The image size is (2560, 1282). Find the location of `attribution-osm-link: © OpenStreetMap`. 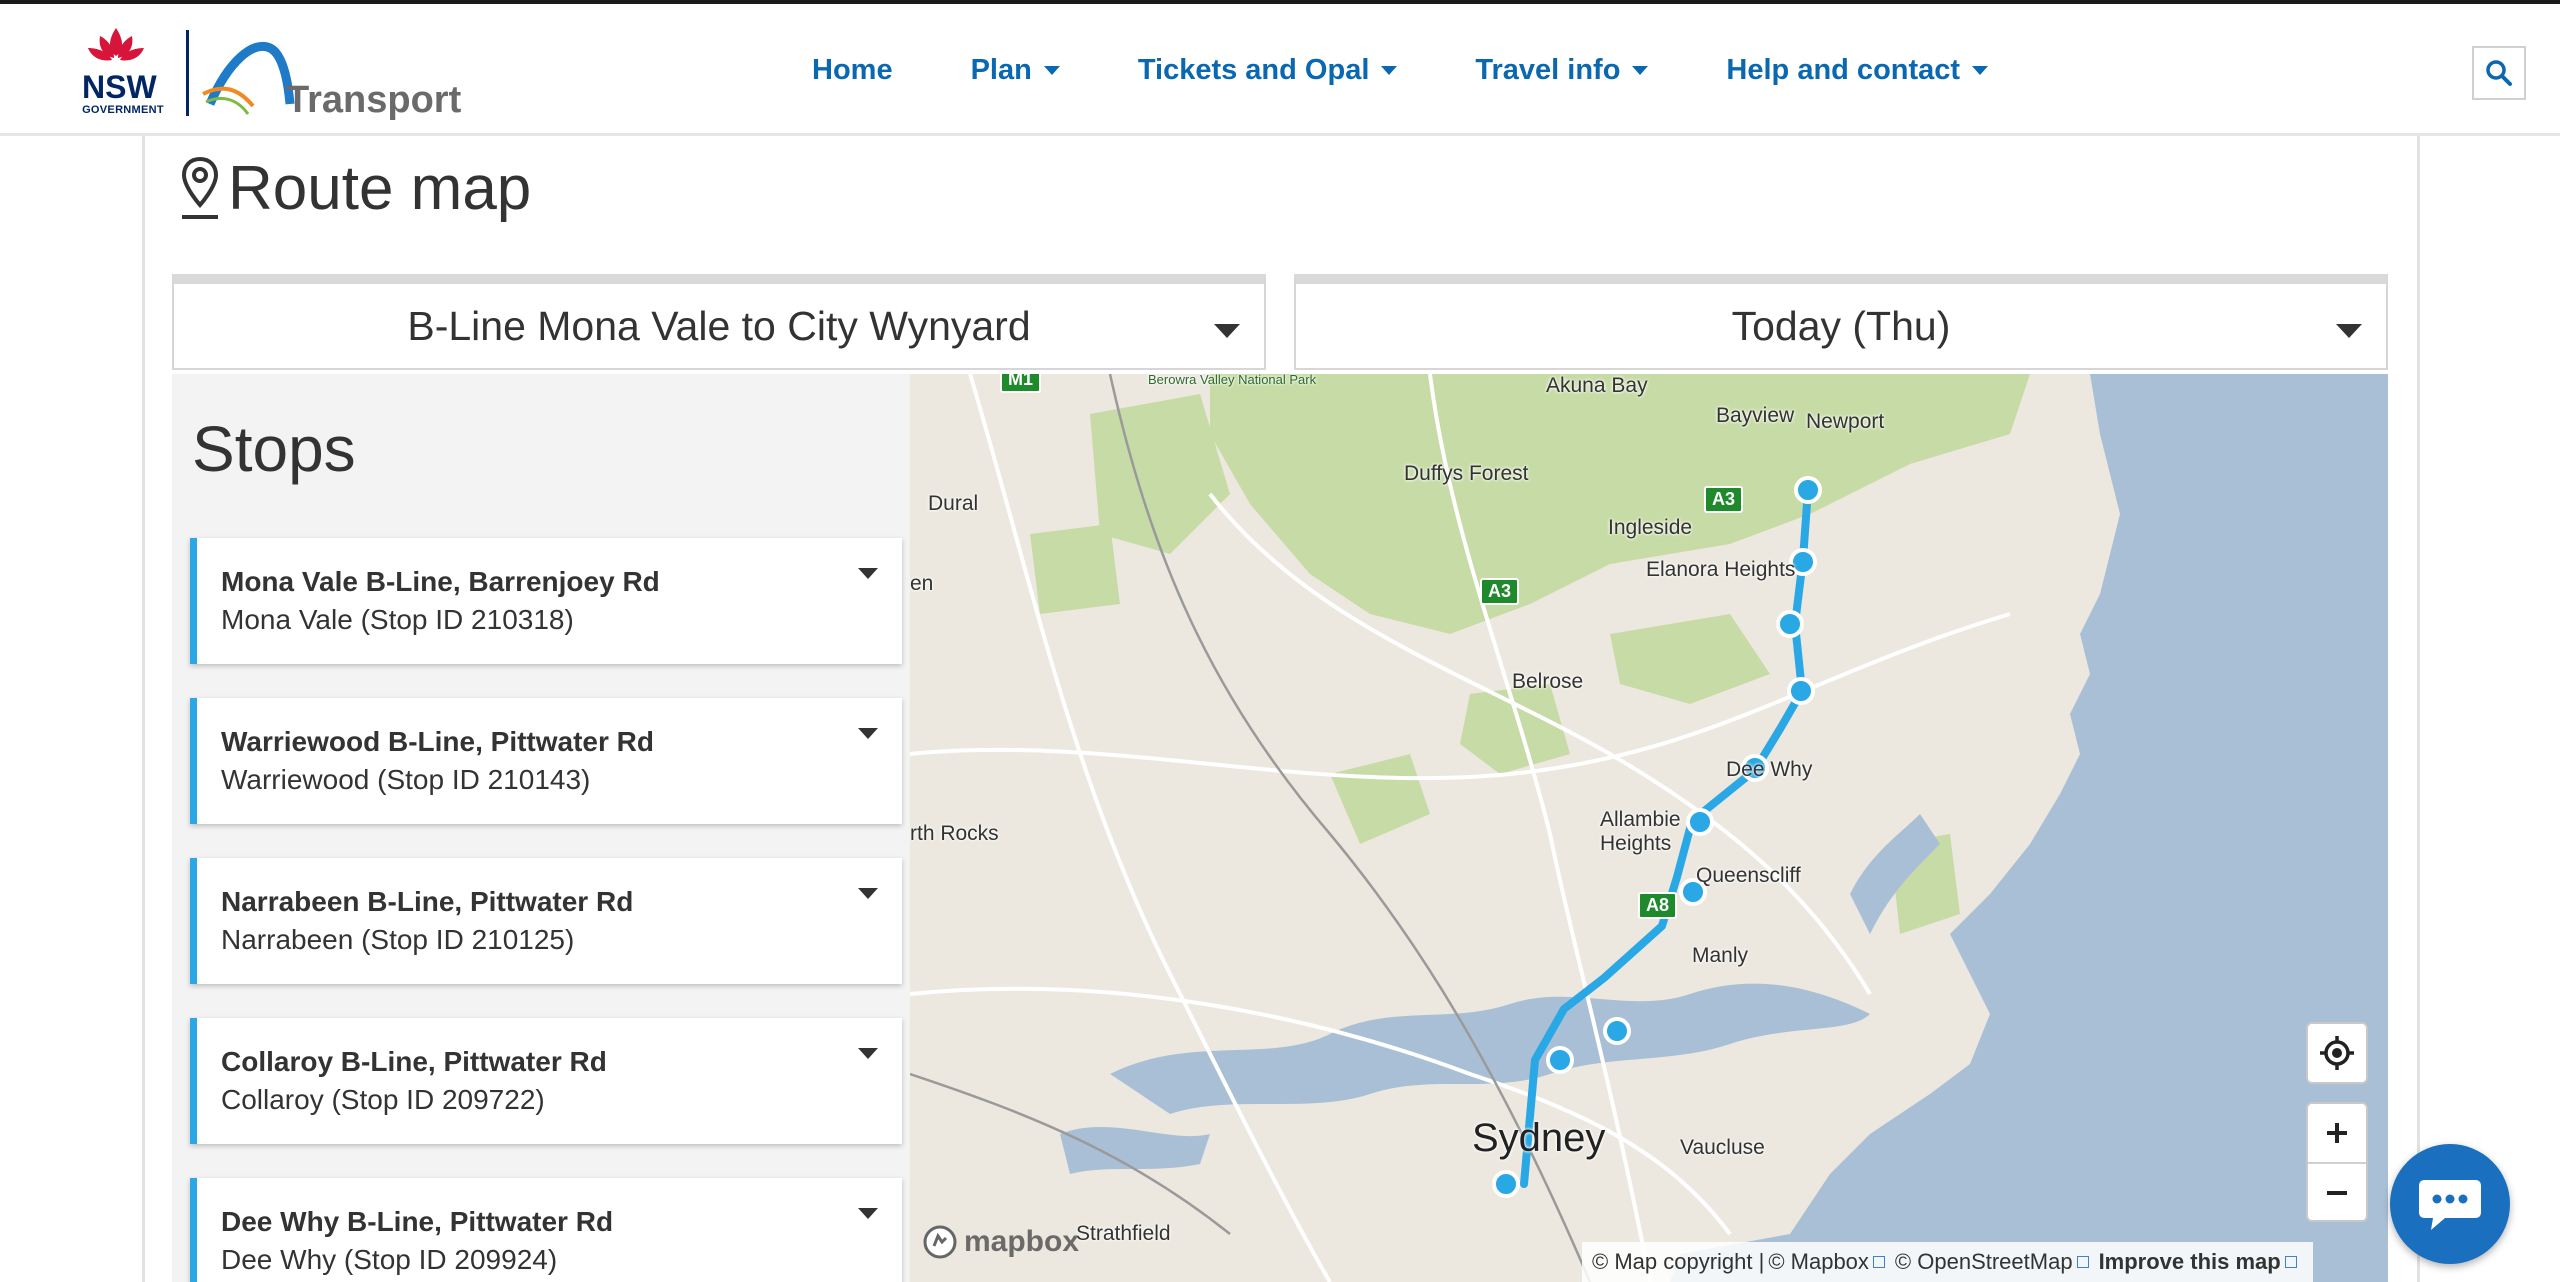

attribution-osm-link: © OpenStreetMap is located at coordinates (1984, 1262).